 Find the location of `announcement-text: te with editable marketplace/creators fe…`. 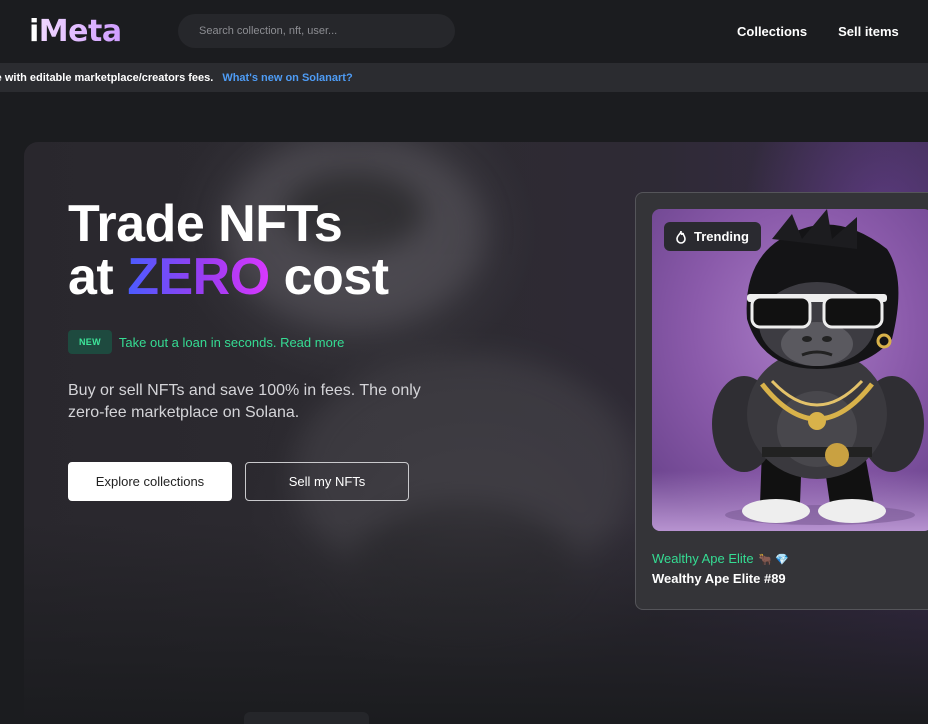

announcement-text: te with editable marketplace/creators fe… is located at coordinates (107, 77).